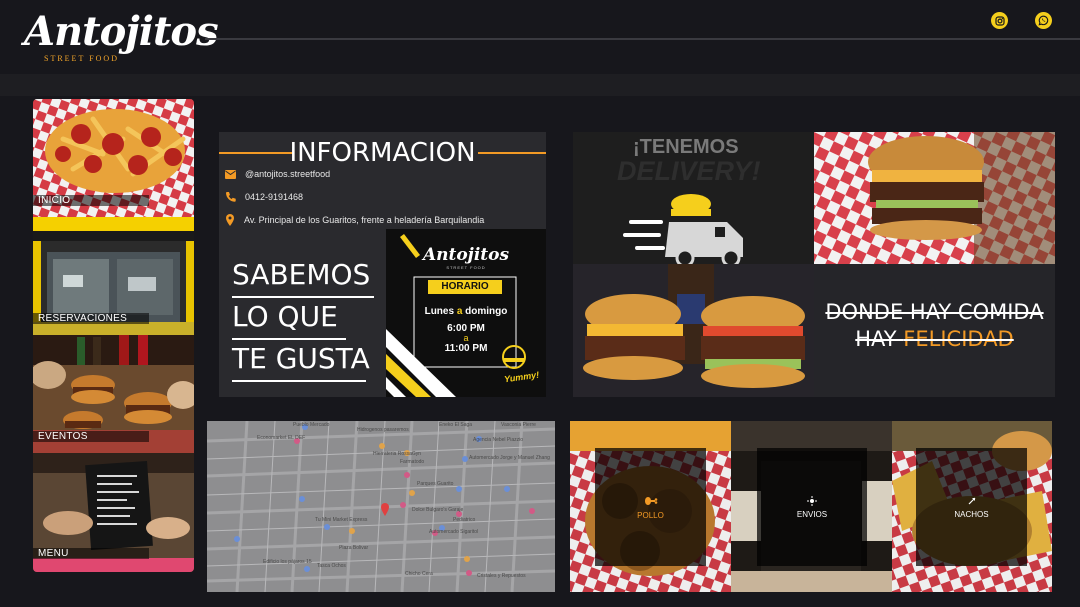 The image size is (1080, 607). Describe the element at coordinates (464, 520) in the screenshot. I see `map-label: Pediatrico` at that location.